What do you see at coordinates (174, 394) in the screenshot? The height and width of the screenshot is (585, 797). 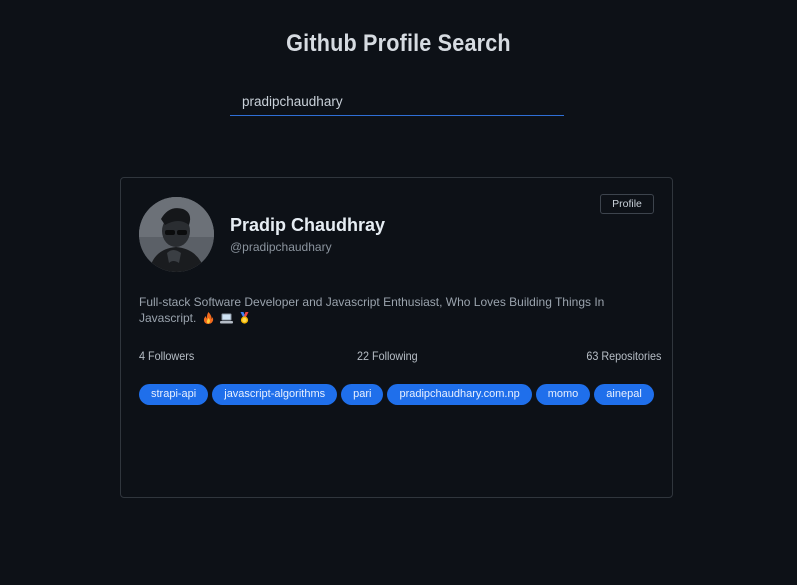 I see `repo-tag: strapi-api` at bounding box center [174, 394].